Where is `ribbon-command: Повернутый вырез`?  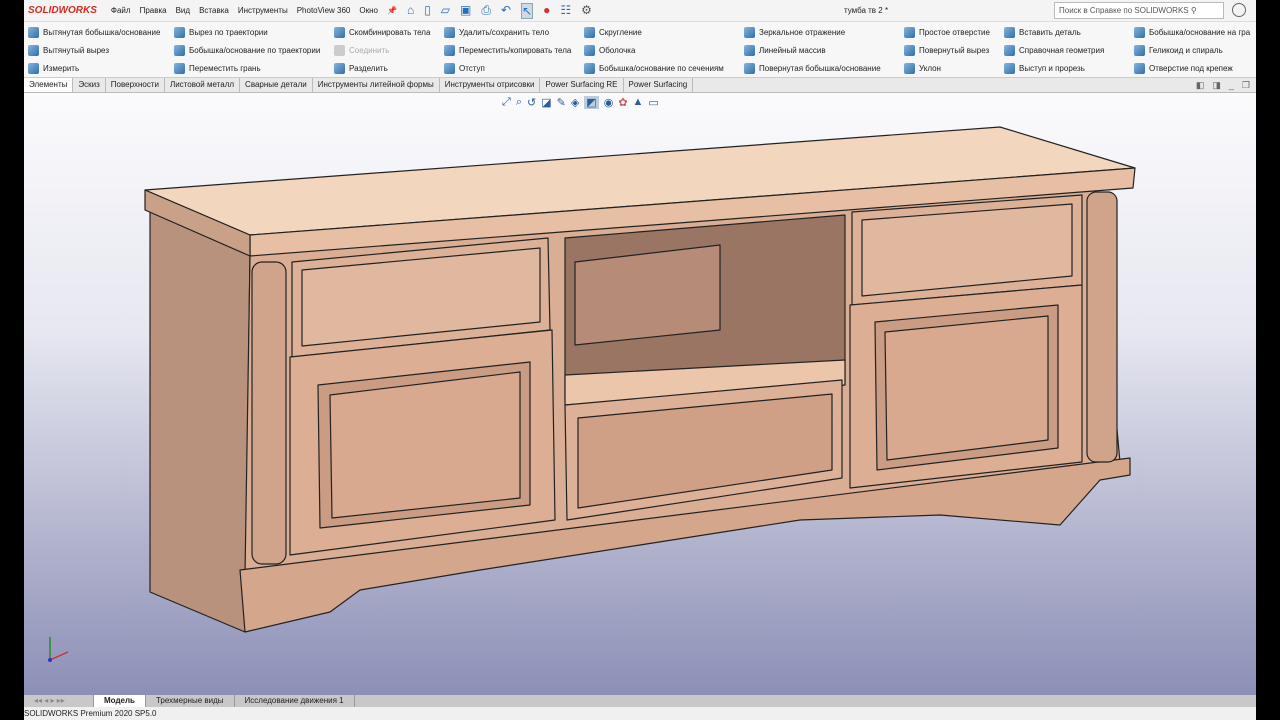
ribbon-command: Повернутый вырез is located at coordinates (946, 50).